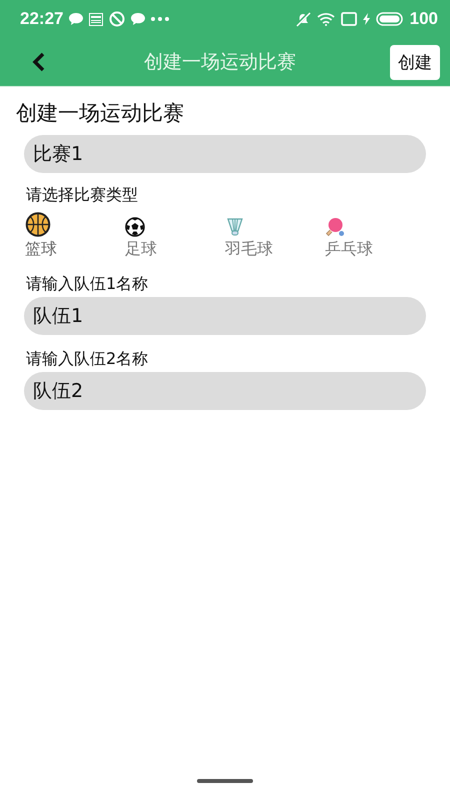  What do you see at coordinates (275, 236) in the screenshot?
I see `sport-option: 羽毛球` at bounding box center [275, 236].